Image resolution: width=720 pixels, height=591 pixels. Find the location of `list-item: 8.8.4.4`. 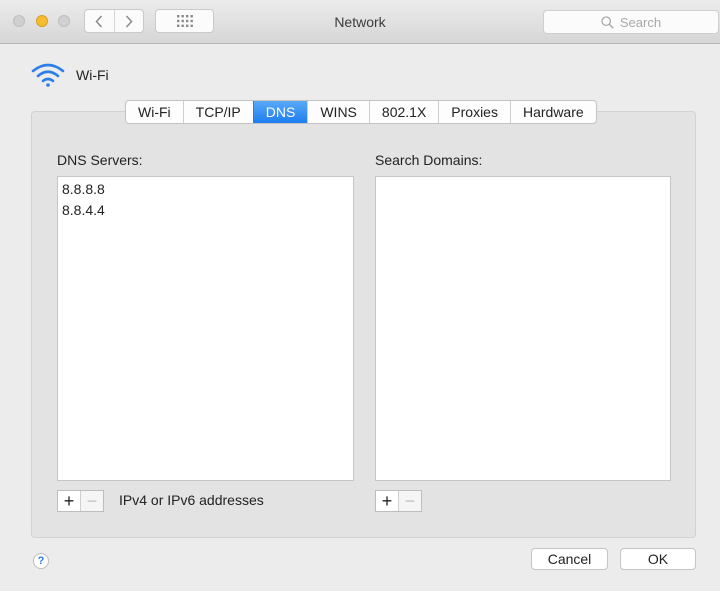

list-item: 8.8.4.4 is located at coordinates (205, 210).